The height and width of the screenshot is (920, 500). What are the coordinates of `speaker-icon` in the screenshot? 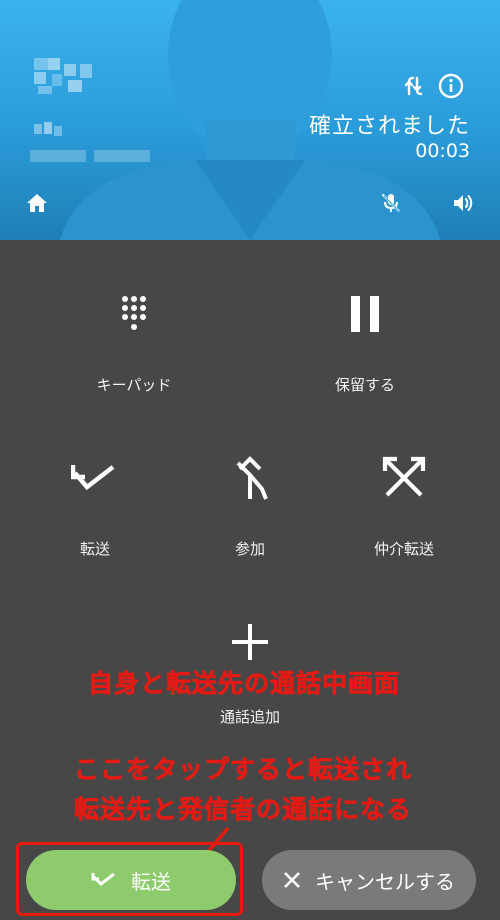 It's located at (463, 203).